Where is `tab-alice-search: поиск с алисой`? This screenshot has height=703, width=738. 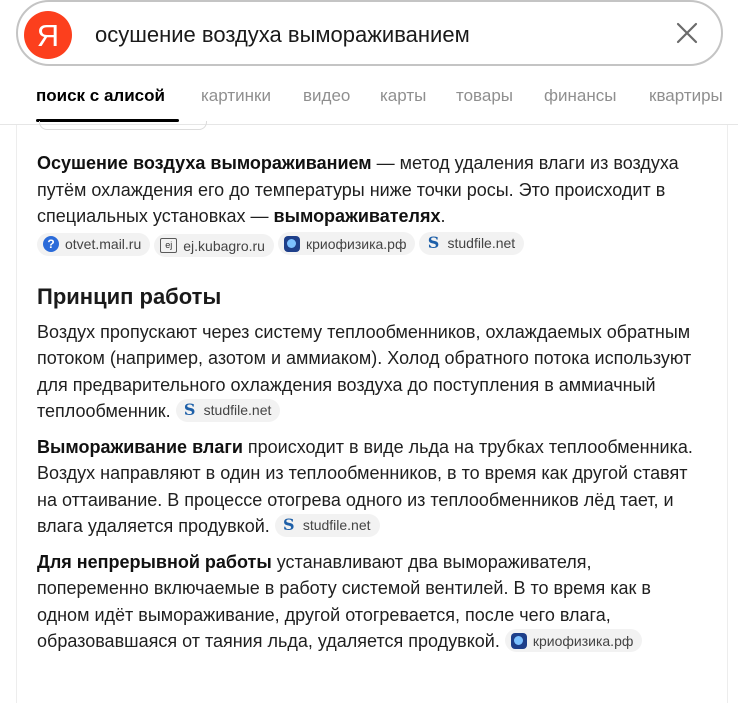
tab-alice-search: поиск с алисой is located at coordinates (100, 96).